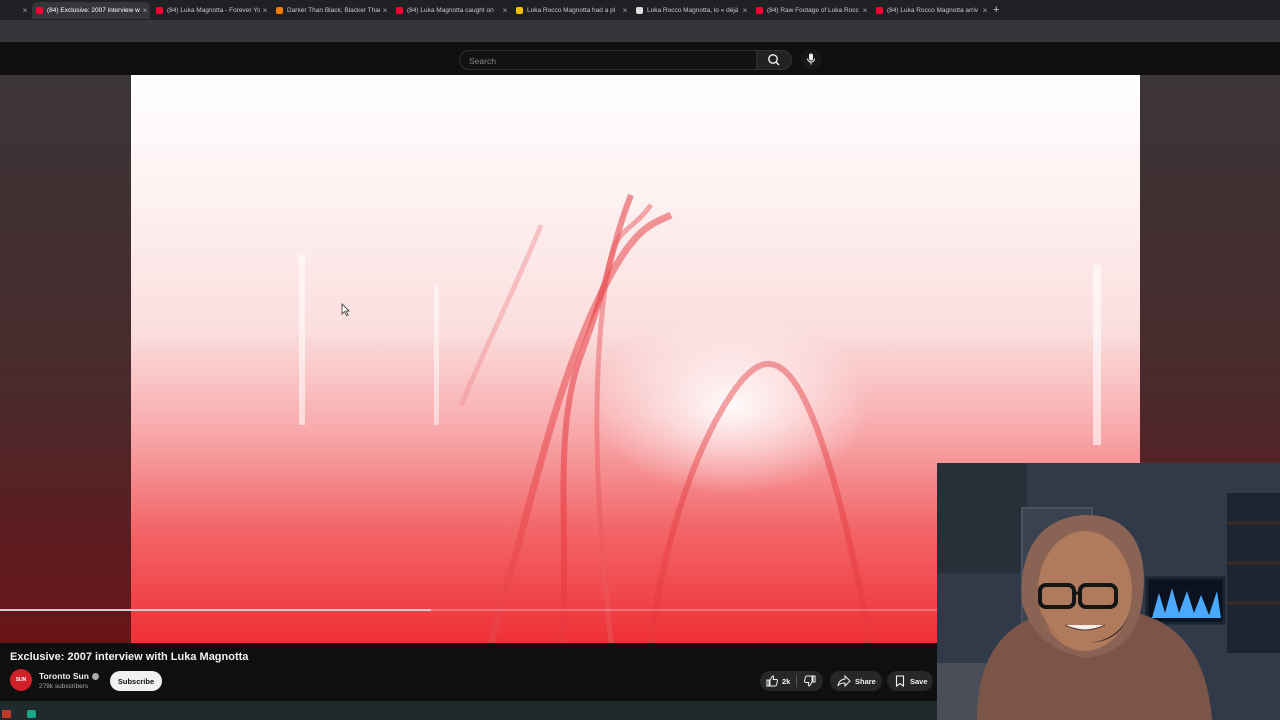 The height and width of the screenshot is (720, 1280). I want to click on webcam-overlay, so click(1108, 591).